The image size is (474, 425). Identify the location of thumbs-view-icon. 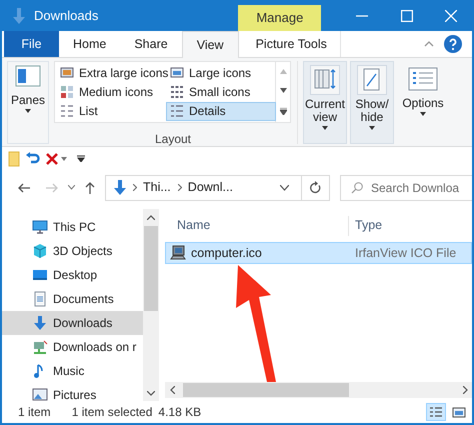
(459, 412).